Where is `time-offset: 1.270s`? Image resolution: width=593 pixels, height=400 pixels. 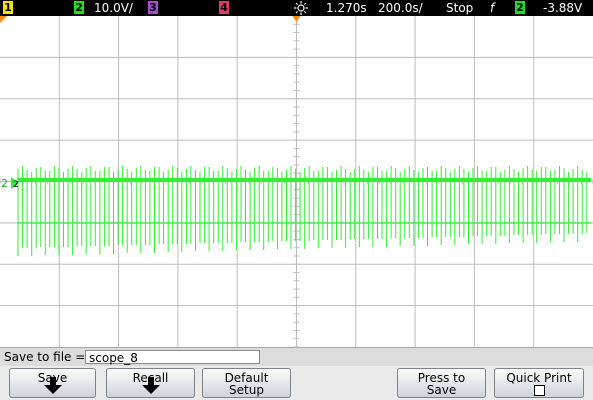
time-offset: 1.270s is located at coordinates (346, 8).